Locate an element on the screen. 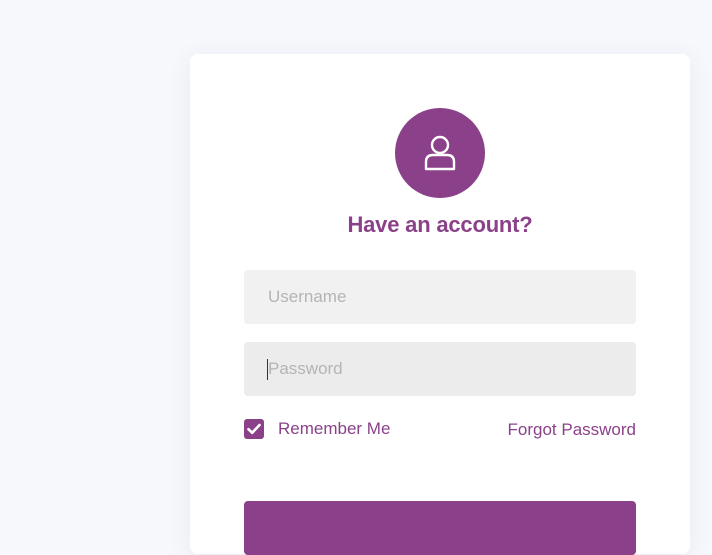 The image size is (712, 555). password-input is located at coordinates (440, 369).